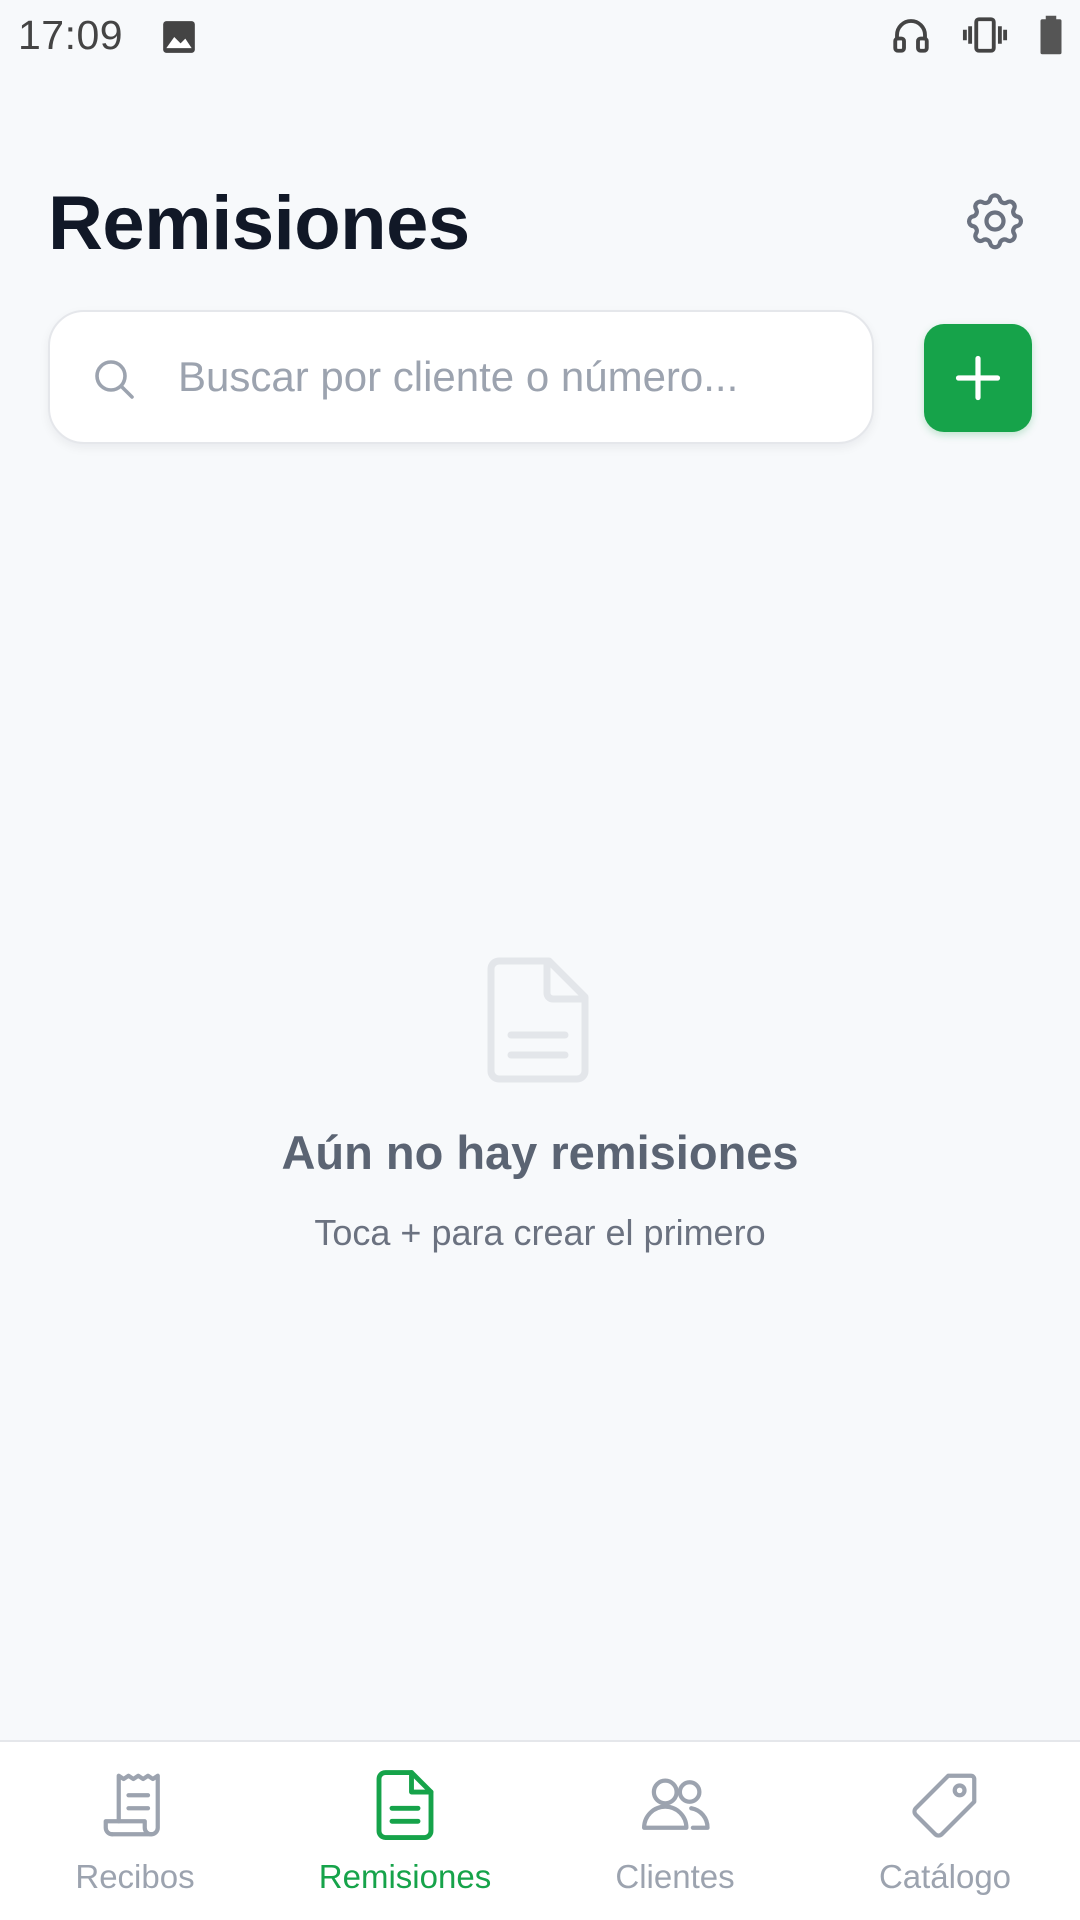  Describe the element at coordinates (985, 35) in the screenshot. I see `vibrate-icon` at that location.